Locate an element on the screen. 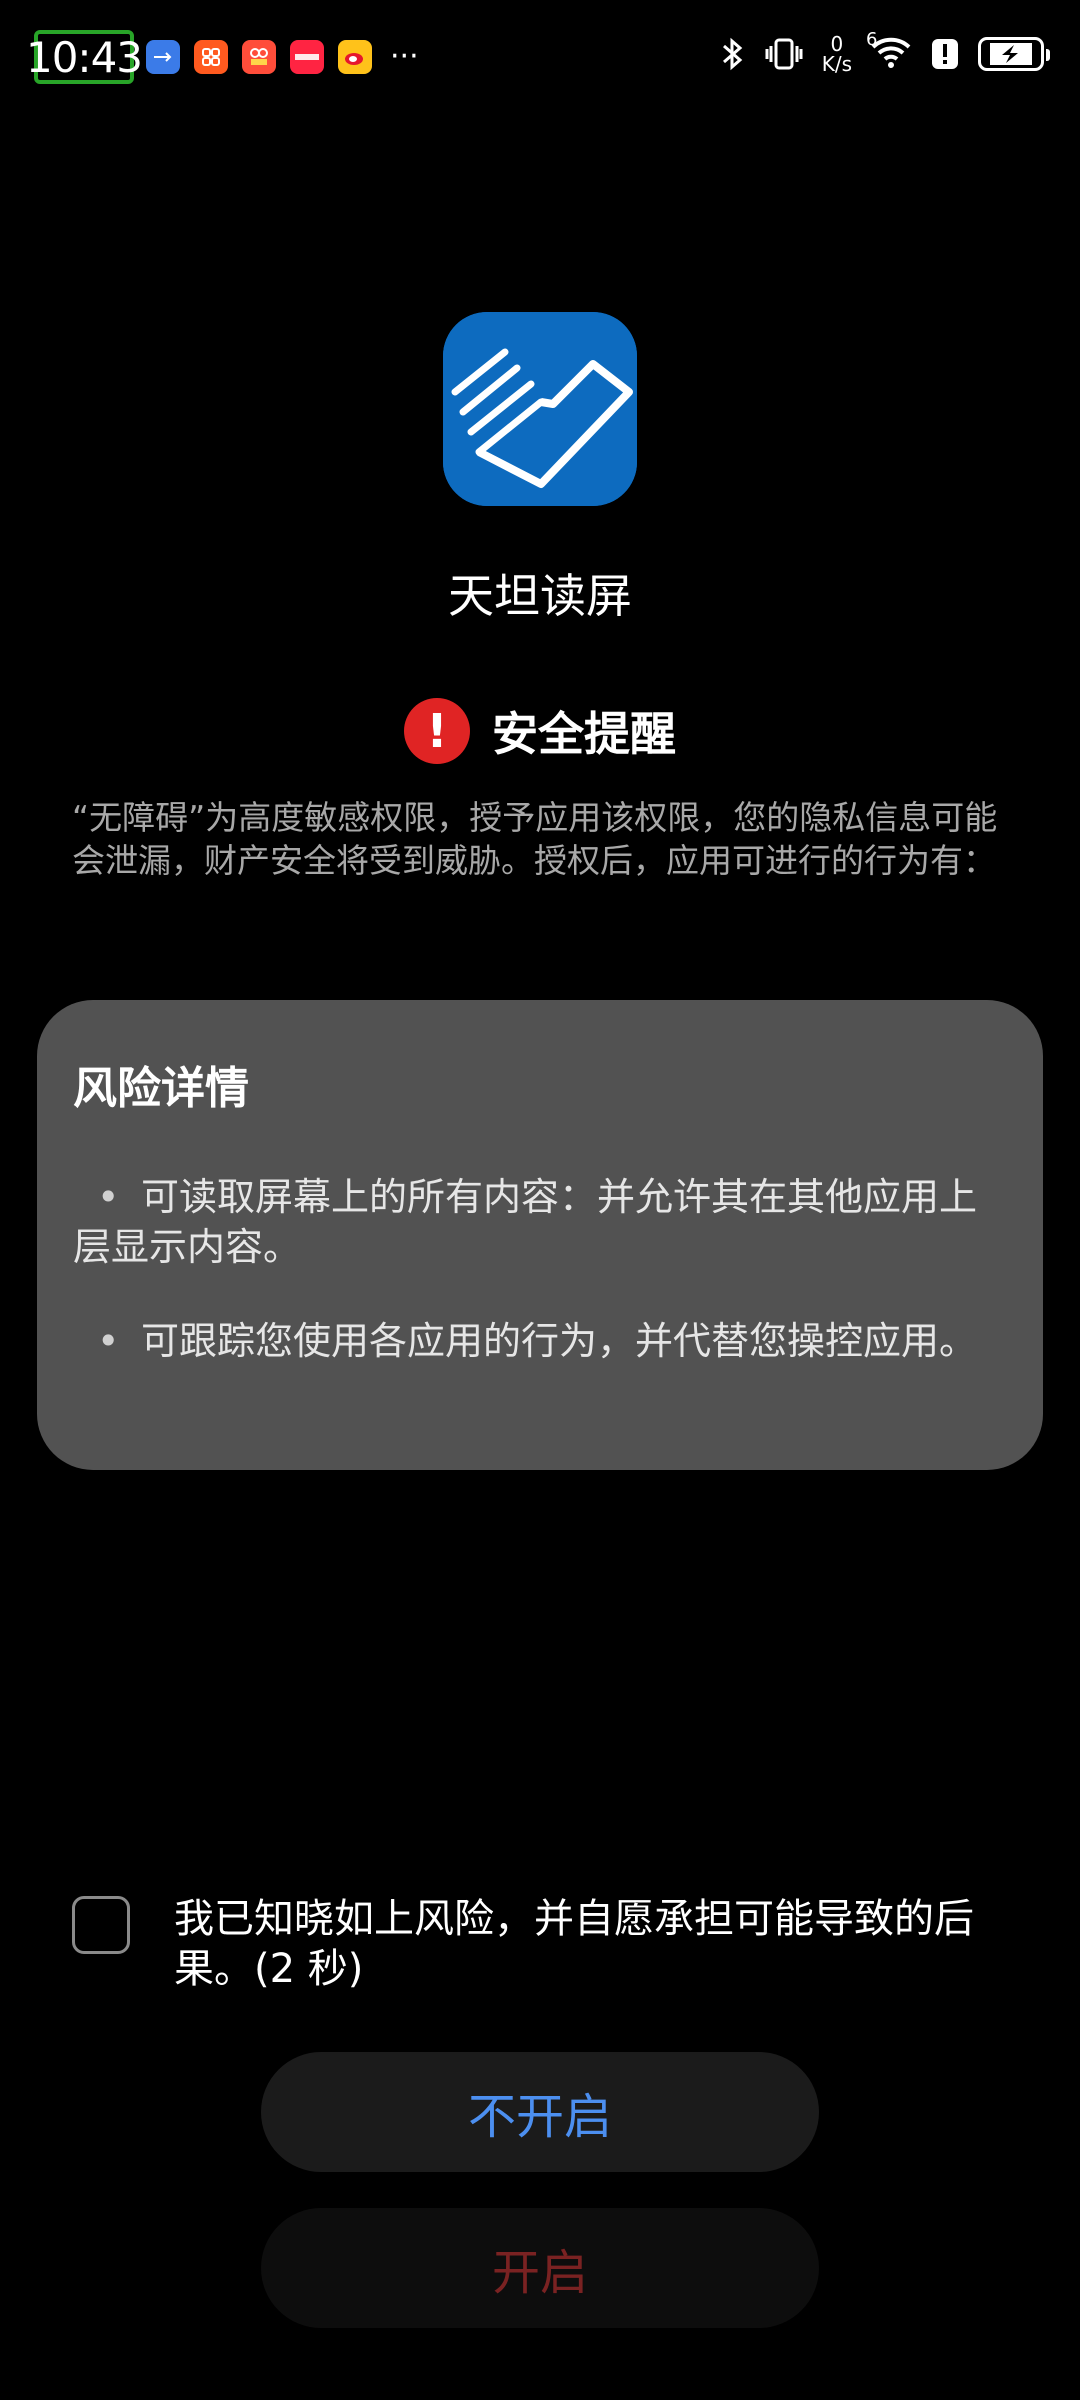 This screenshot has width=1080, height=2400. risk-item-text: 可读取屏幕上的所有内容：并允许其在其他应用上层显示内容。 is located at coordinates (525, 1222).